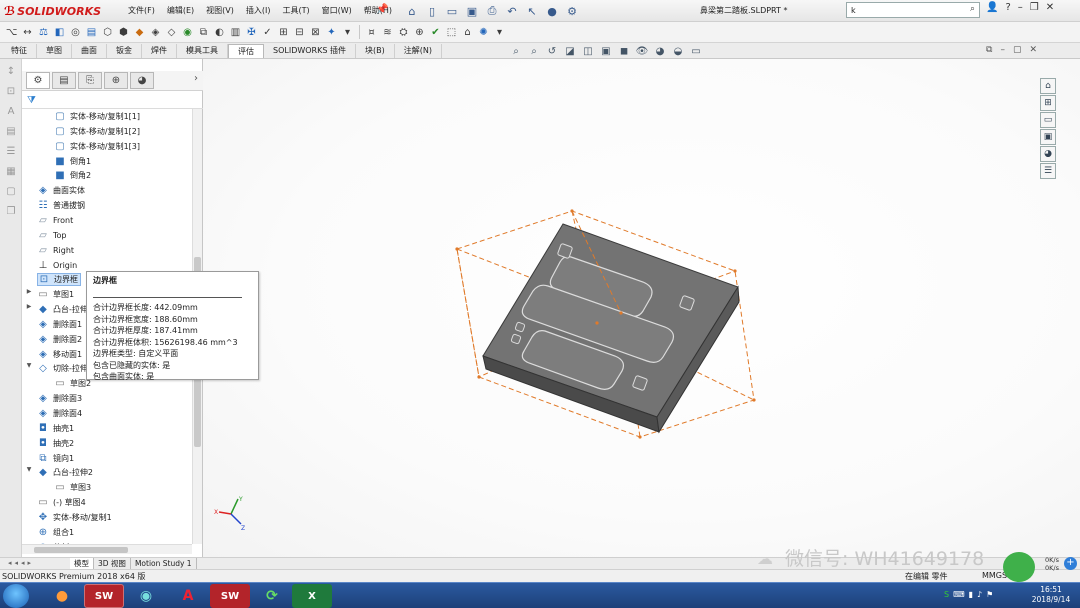  I want to click on interference-icon: ⬡, so click(107, 32).